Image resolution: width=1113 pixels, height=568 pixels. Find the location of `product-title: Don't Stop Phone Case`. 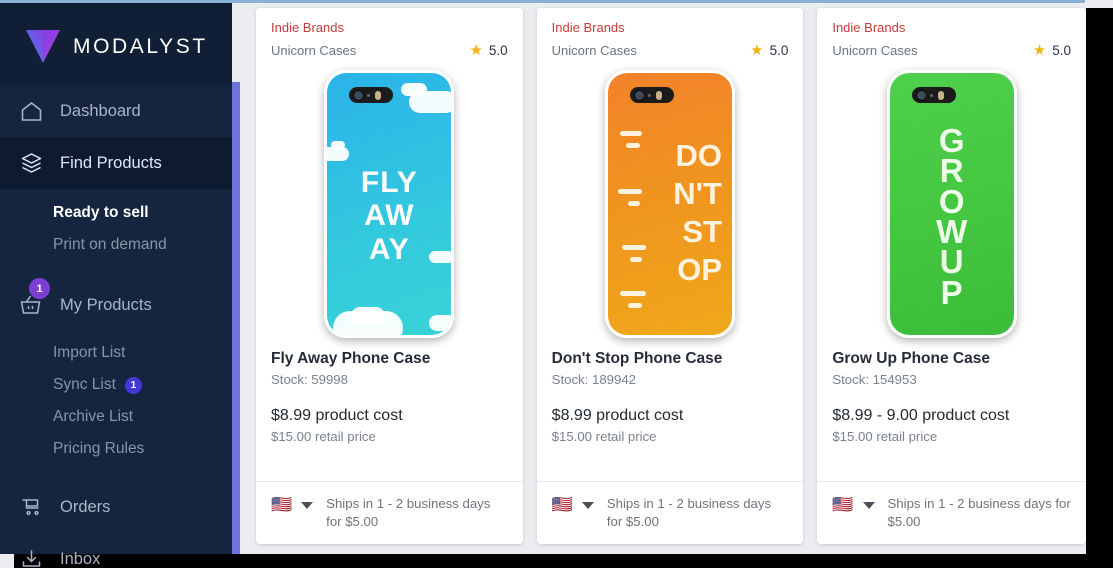

product-title: Don't Stop Phone Case is located at coordinates (670, 359).